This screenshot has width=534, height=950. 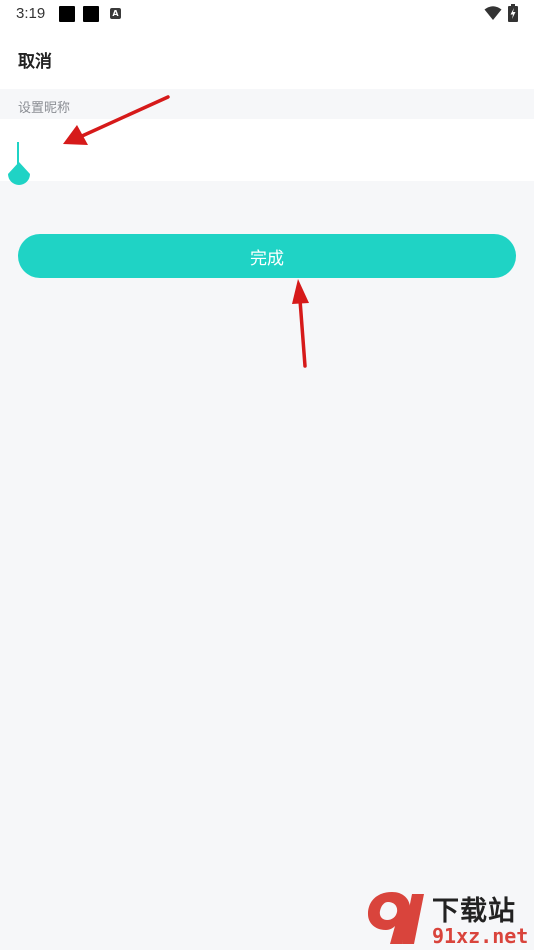 I want to click on cancel-button: 取消, so click(x=35, y=59).